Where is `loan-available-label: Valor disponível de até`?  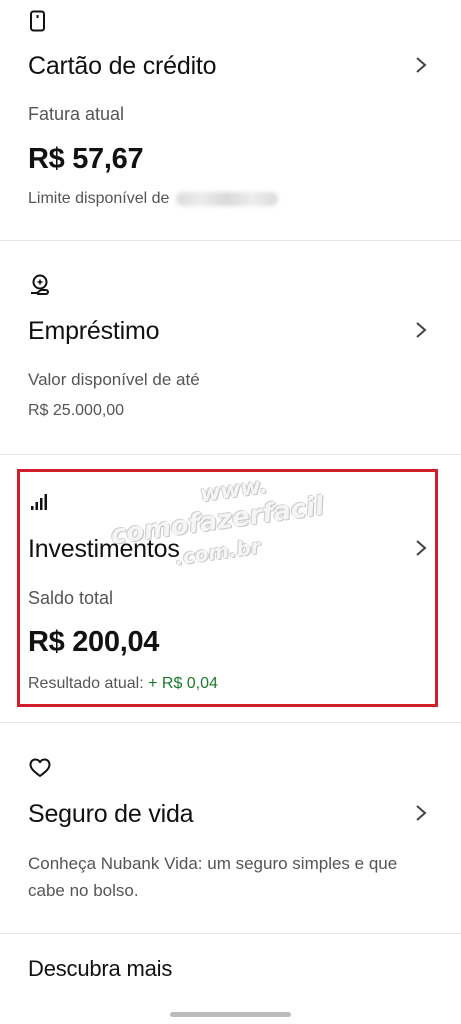 loan-available-label: Valor disponível de até is located at coordinates (114, 379).